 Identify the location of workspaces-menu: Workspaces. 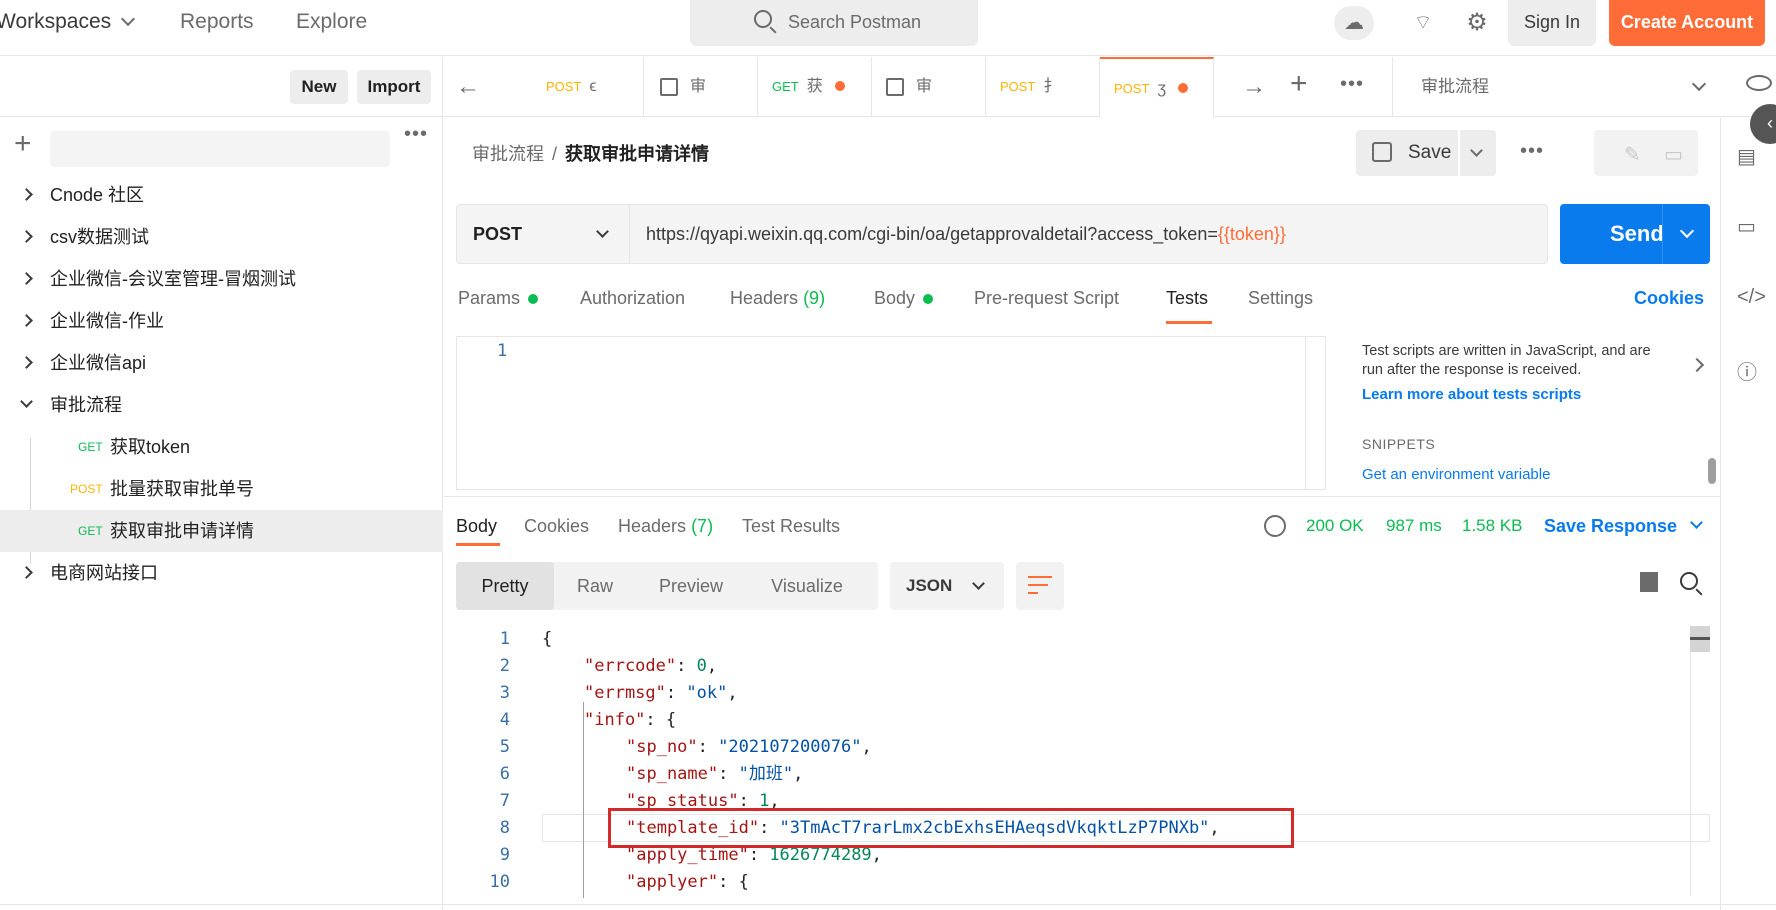
(68, 22).